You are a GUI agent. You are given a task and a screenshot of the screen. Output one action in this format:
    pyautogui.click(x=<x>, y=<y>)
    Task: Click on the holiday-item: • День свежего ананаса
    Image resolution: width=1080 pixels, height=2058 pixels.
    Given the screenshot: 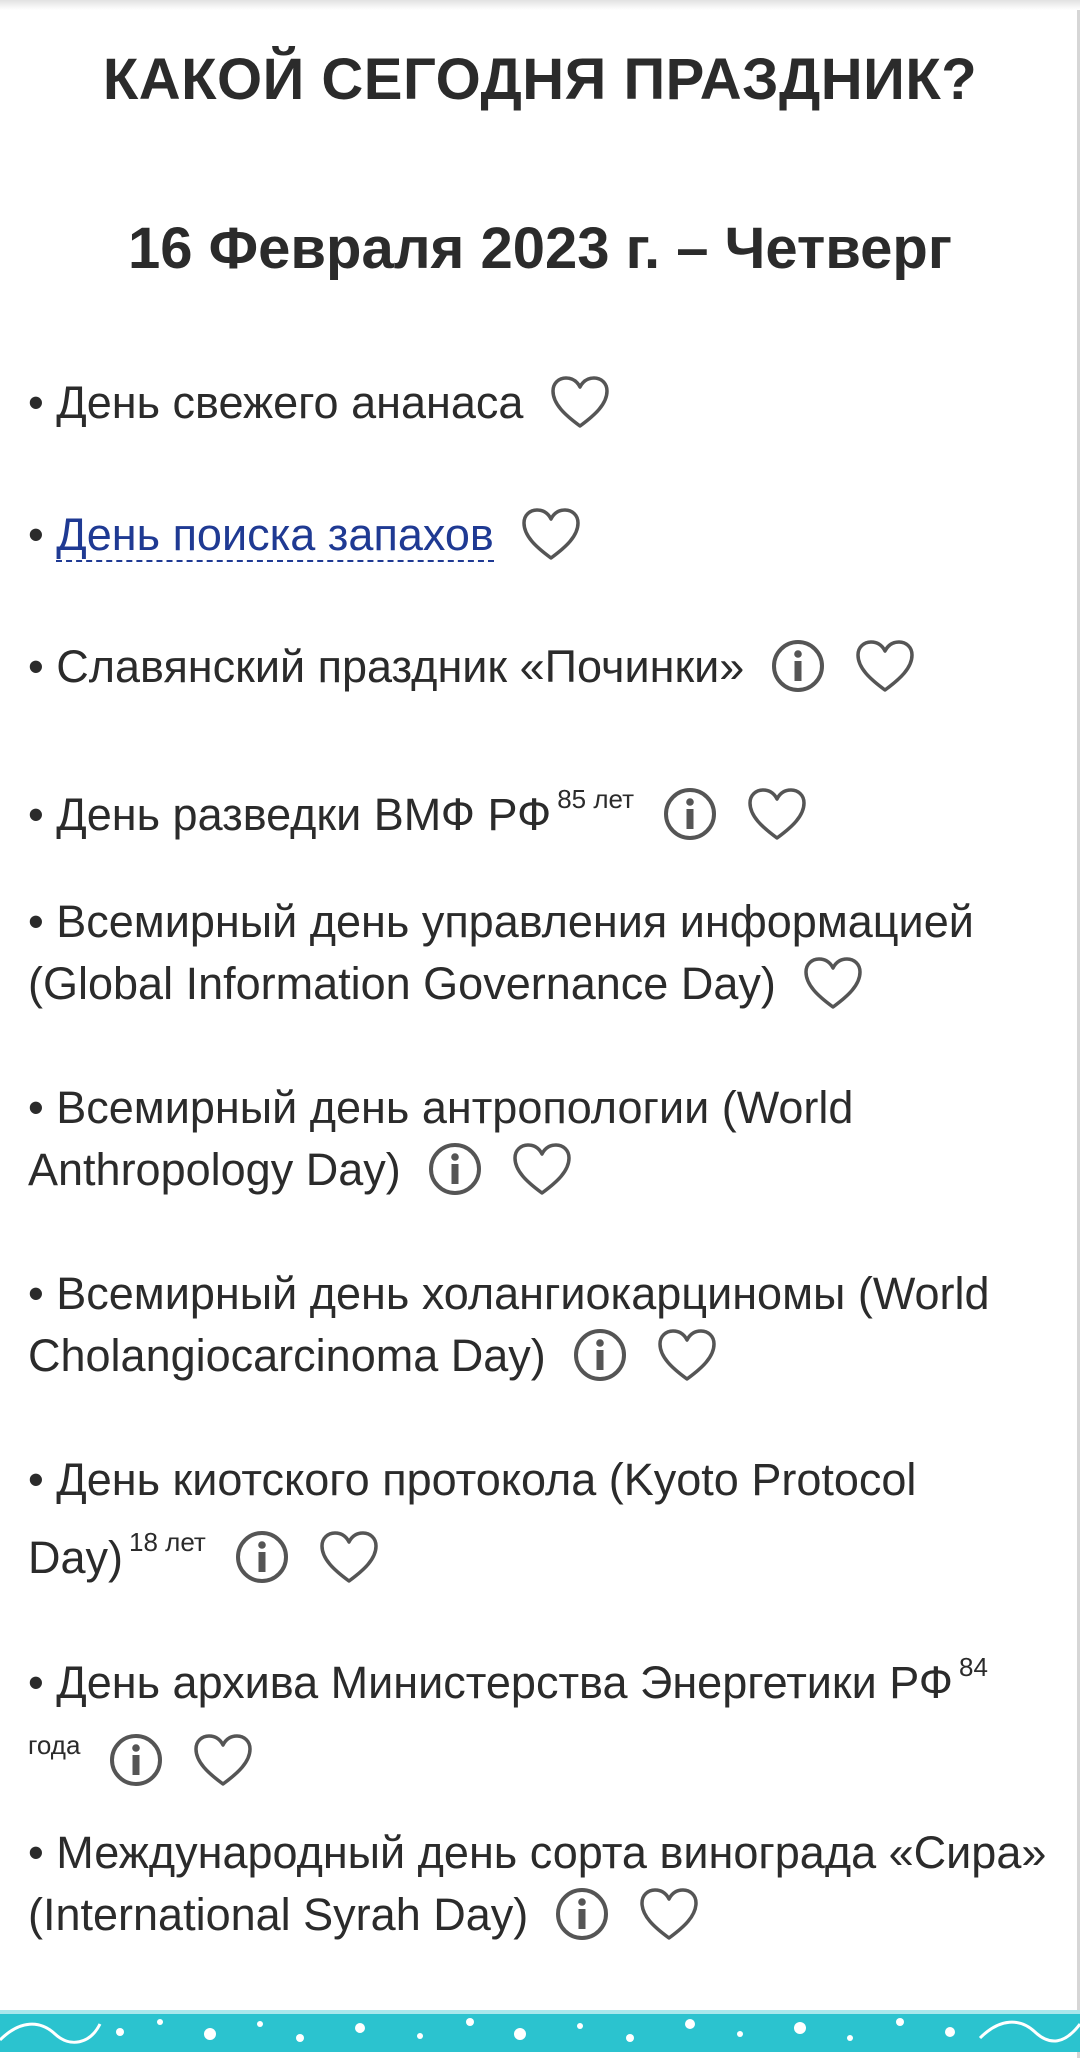 What is the action you would take?
    pyautogui.click(x=540, y=404)
    